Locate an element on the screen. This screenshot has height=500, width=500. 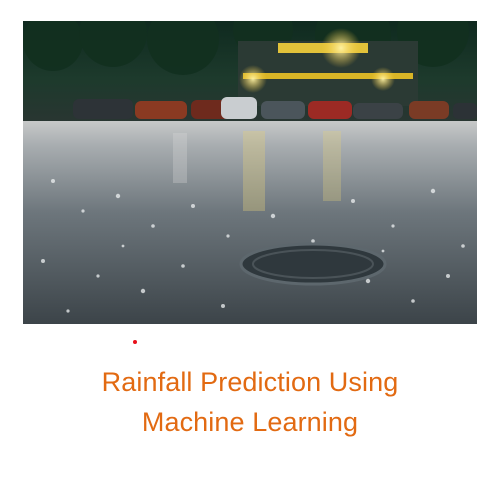
caption-line-2: Machine Learning is located at coordinates (250, 422).